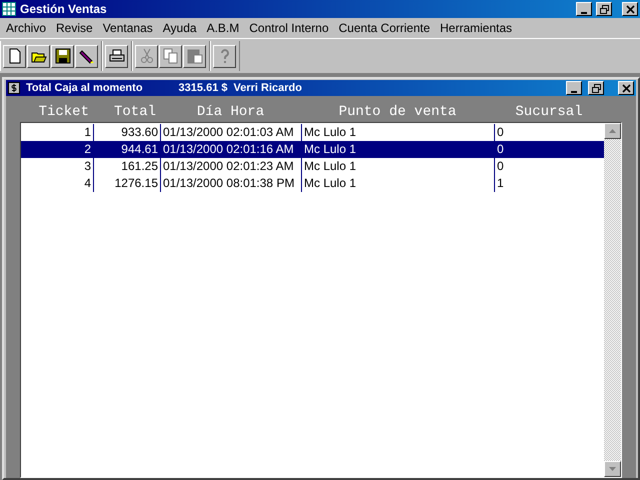  I want to click on page-icon, so click(14, 56).